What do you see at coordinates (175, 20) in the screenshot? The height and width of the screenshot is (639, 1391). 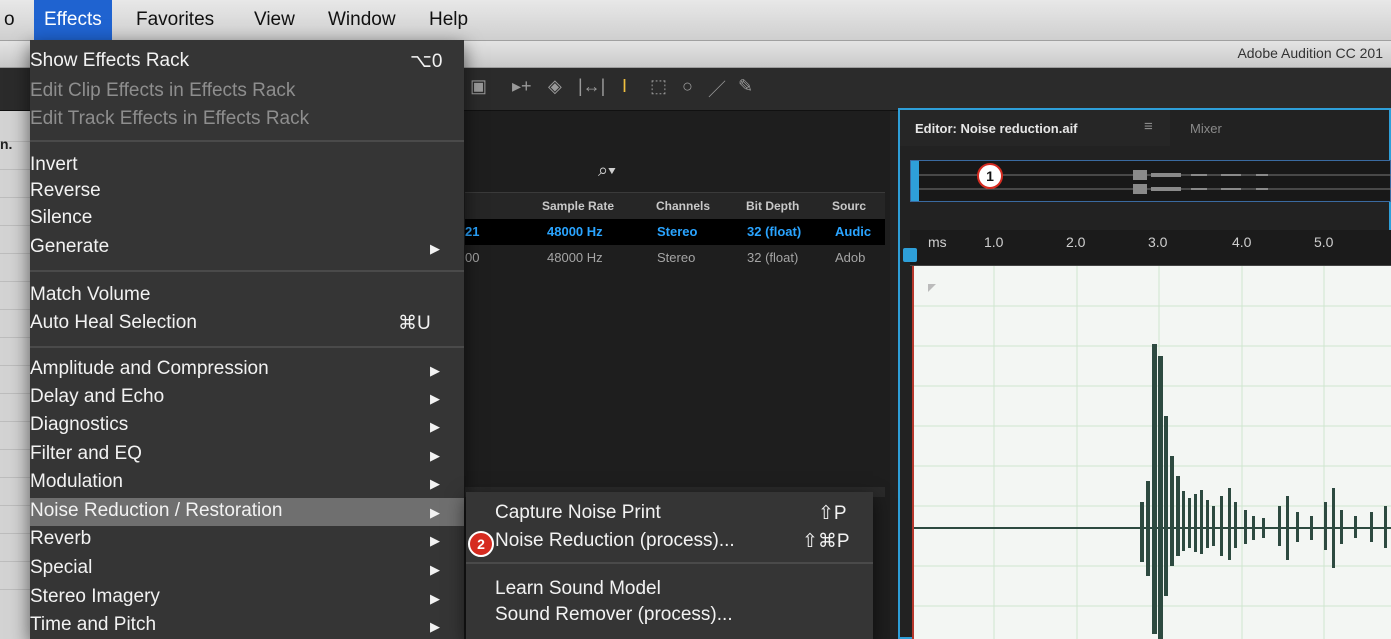 I see `menubar-item-favorites: Favorites` at bounding box center [175, 20].